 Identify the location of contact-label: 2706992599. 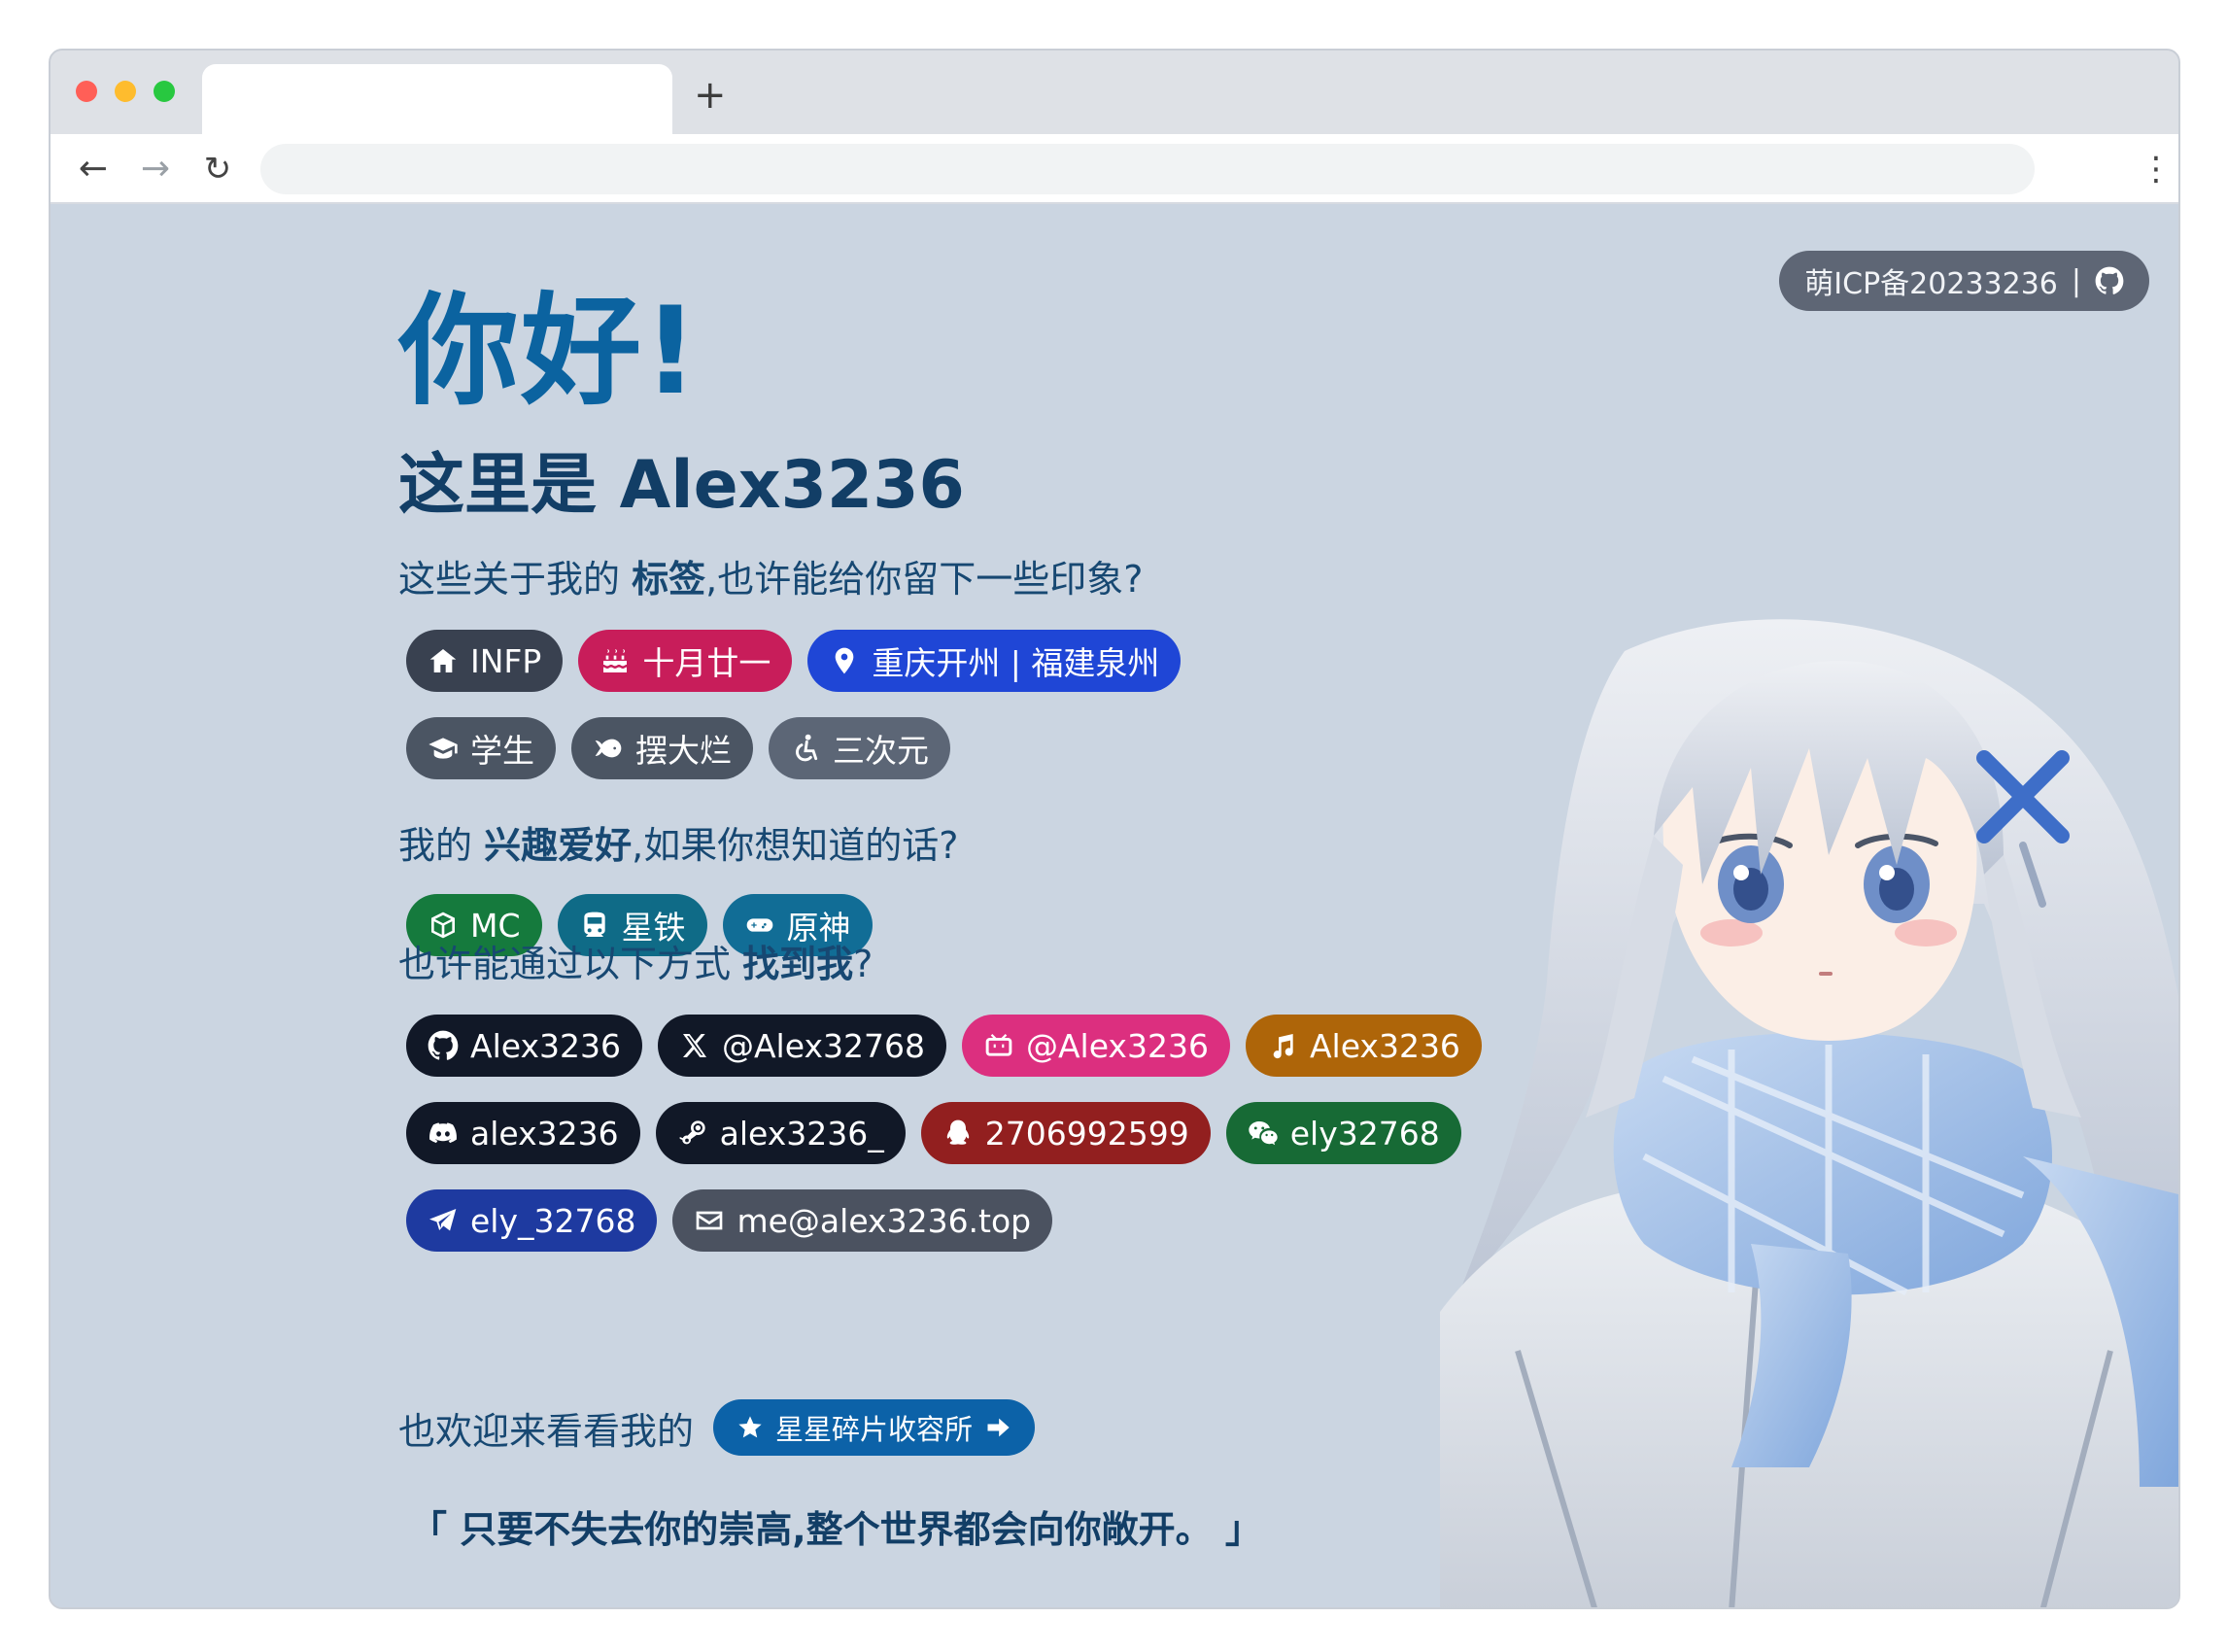
(1087, 1133).